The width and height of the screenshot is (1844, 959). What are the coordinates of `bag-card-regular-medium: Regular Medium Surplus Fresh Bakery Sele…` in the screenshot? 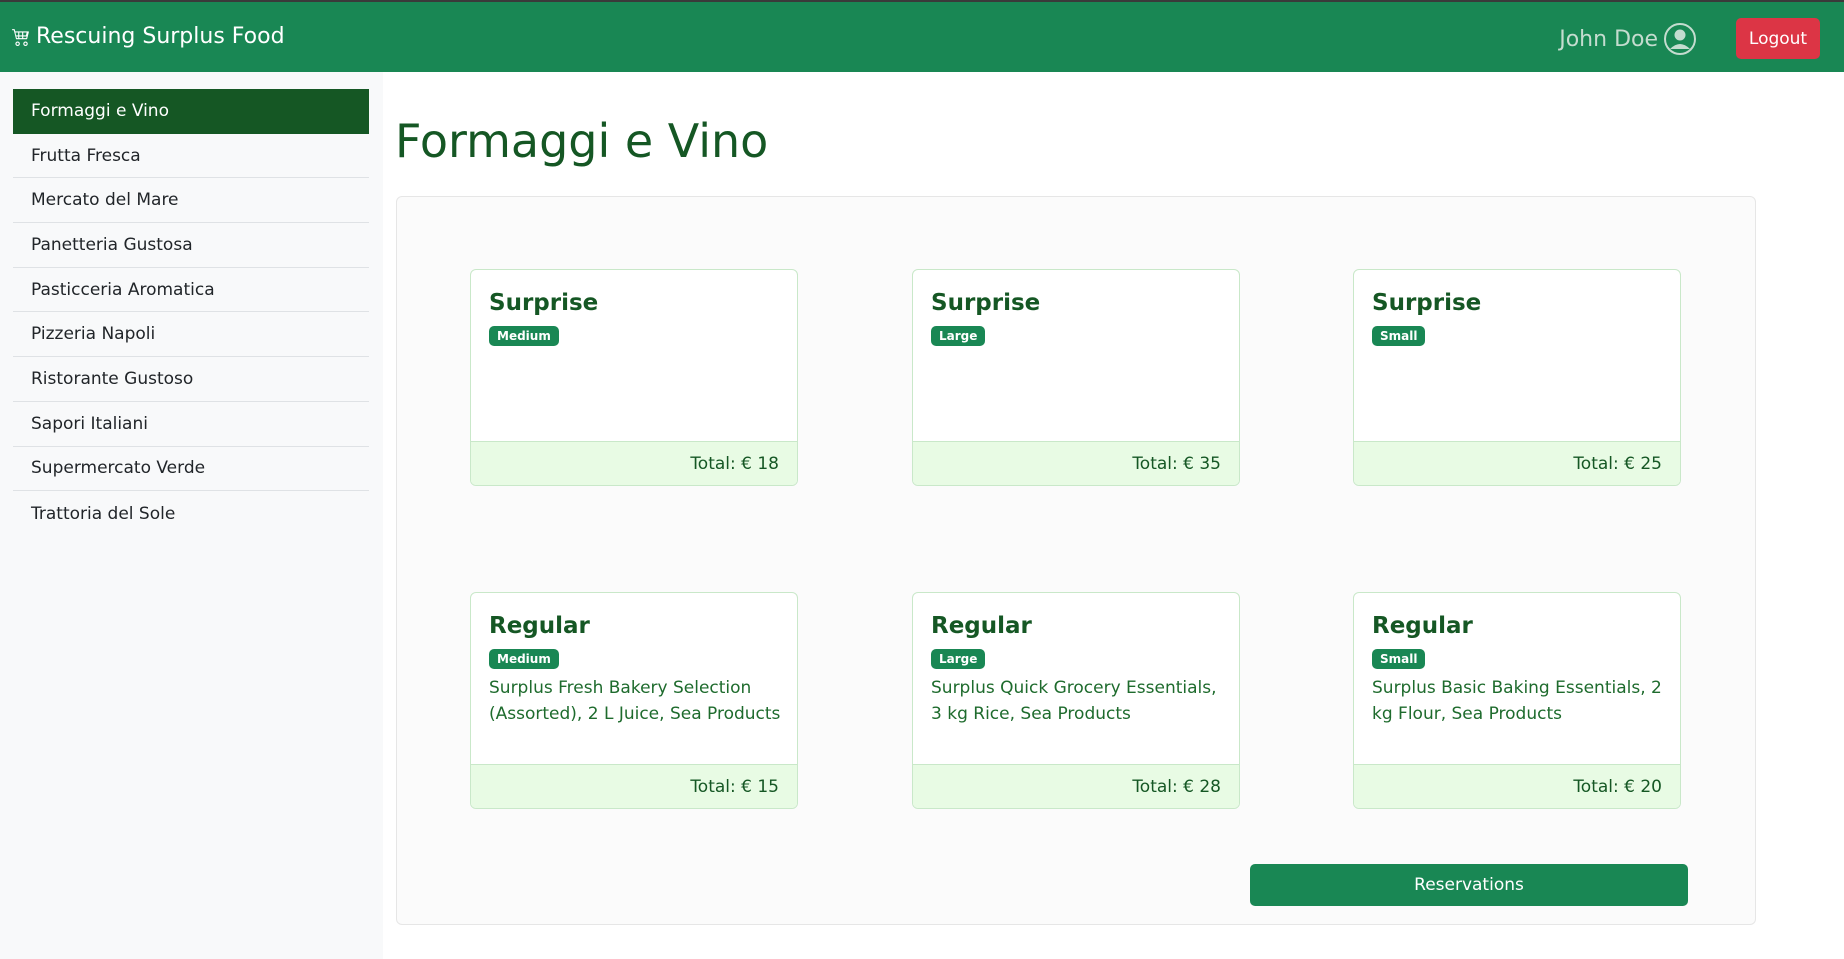 It's located at (634, 700).